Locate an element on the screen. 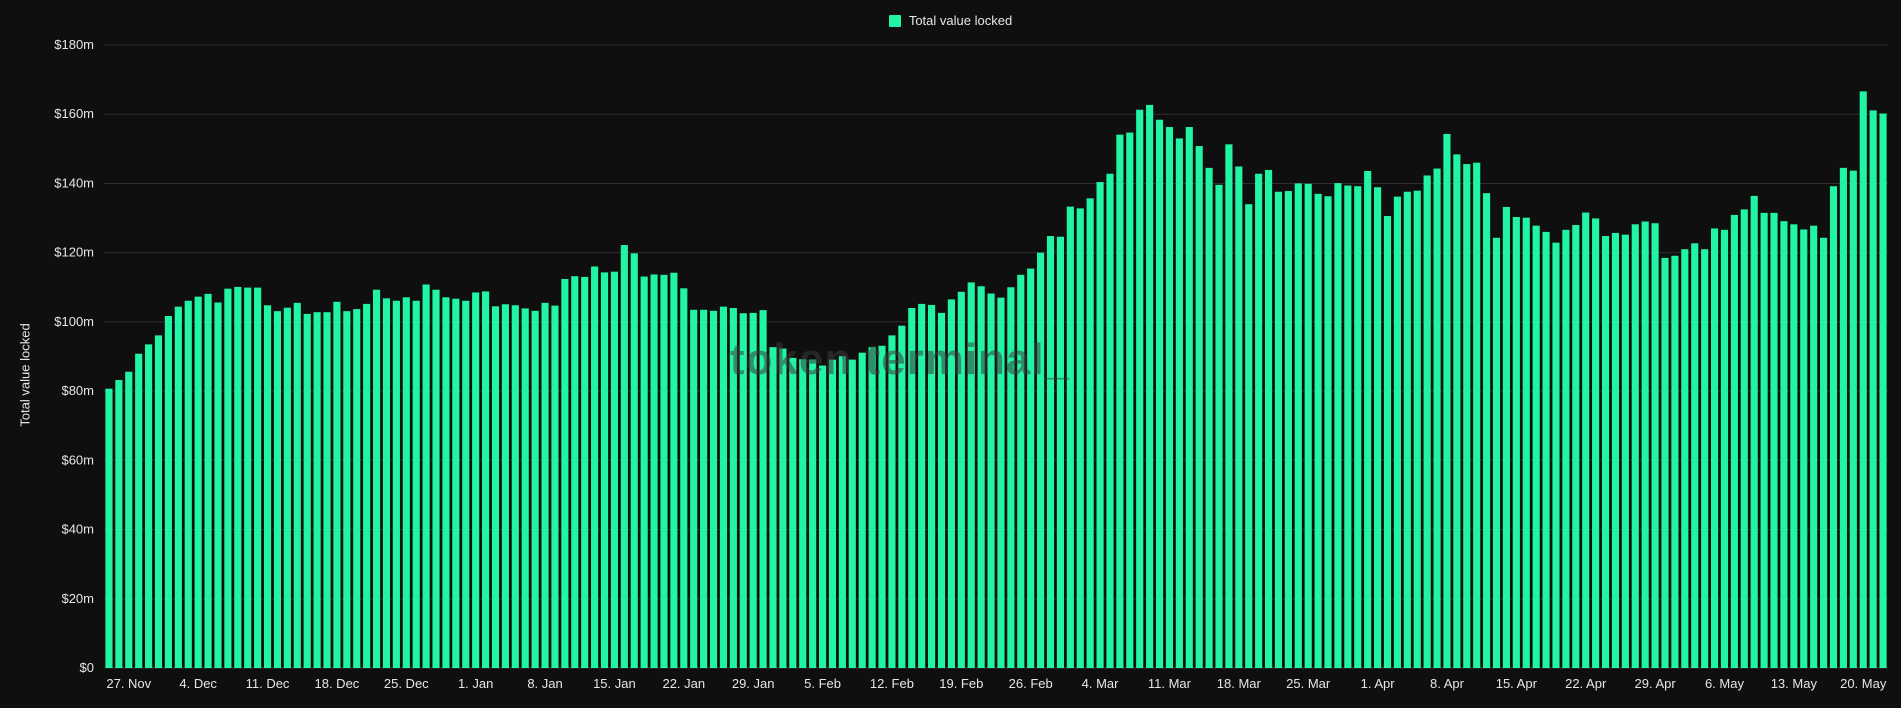 The image size is (1901, 708). legend: Total value locked is located at coordinates (950, 20).